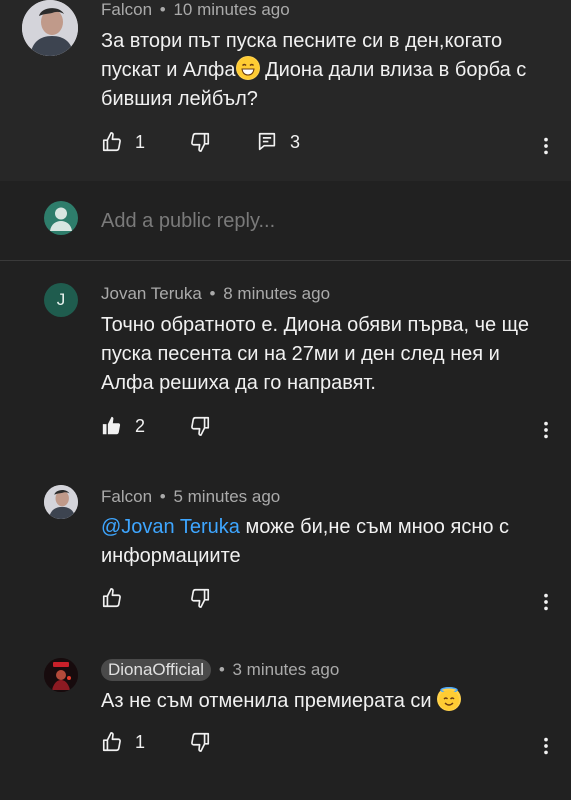  What do you see at coordinates (267, 142) in the screenshot?
I see `reply-icon` at bounding box center [267, 142].